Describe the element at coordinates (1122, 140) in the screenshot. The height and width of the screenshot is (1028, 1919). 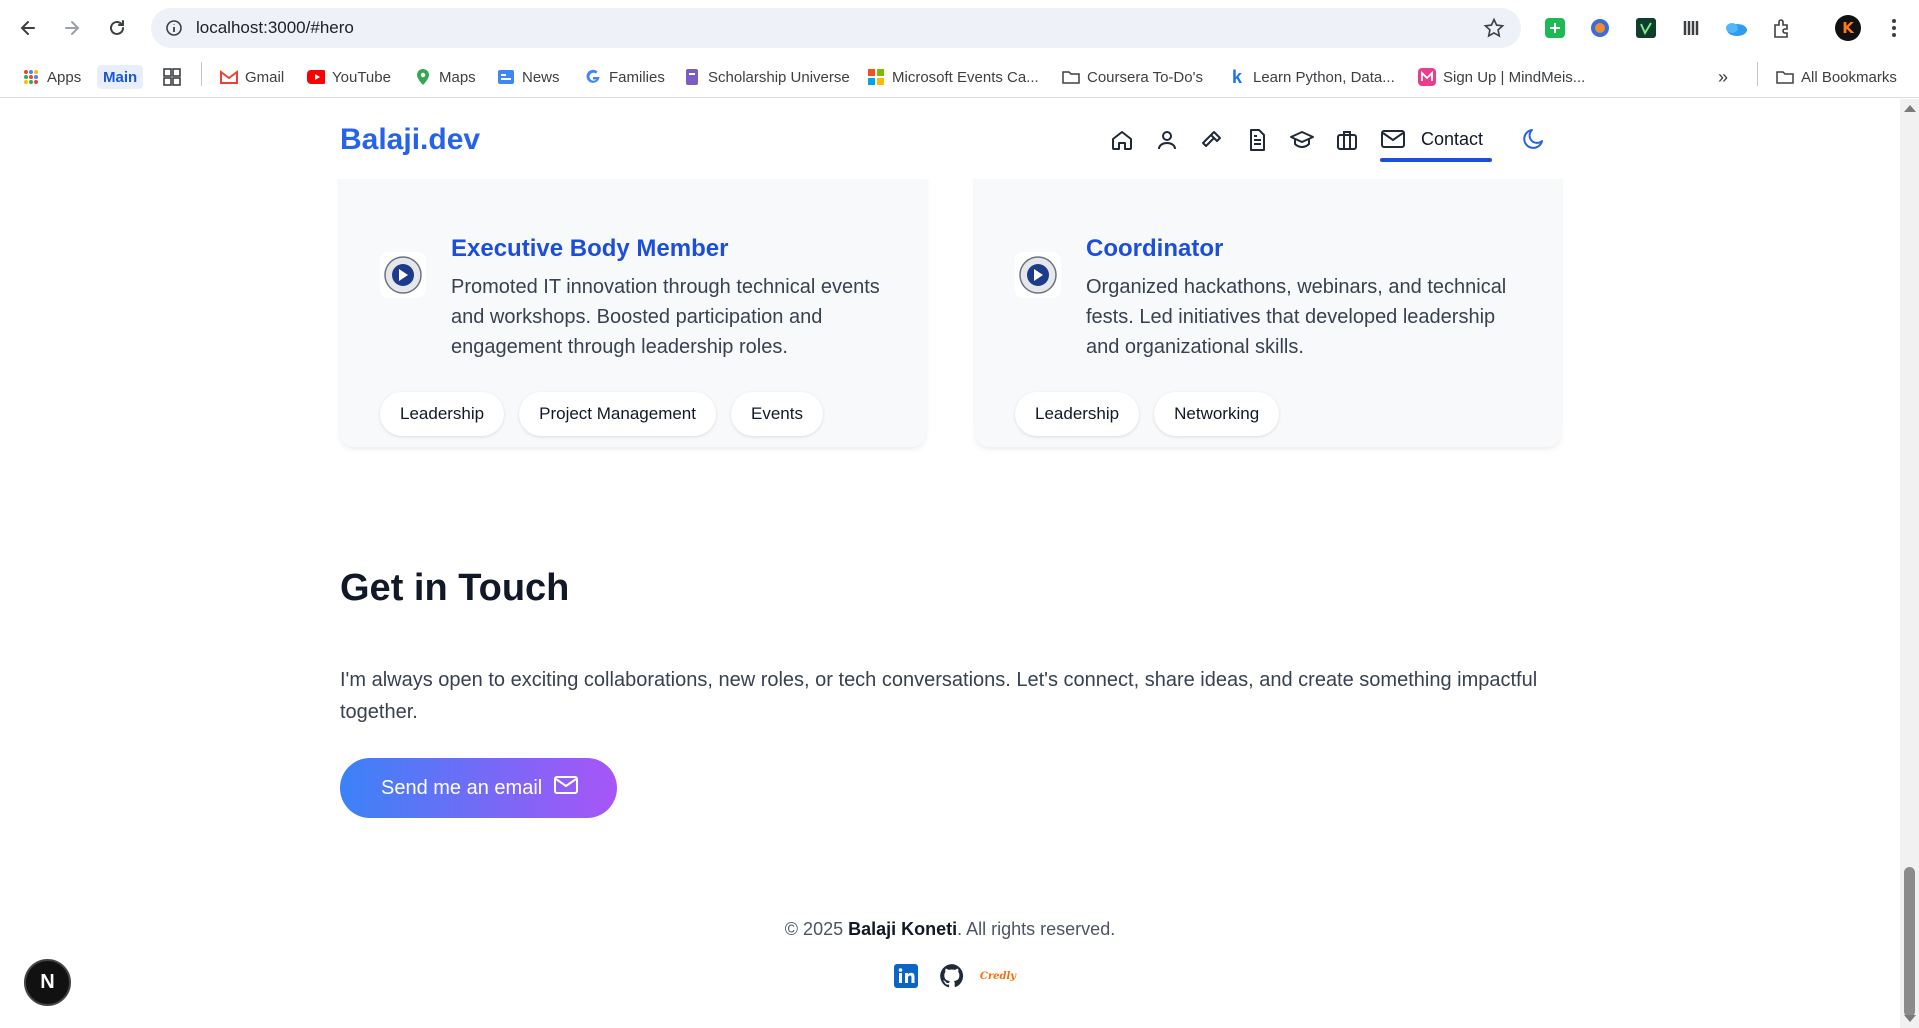
I see `home-icon` at that location.